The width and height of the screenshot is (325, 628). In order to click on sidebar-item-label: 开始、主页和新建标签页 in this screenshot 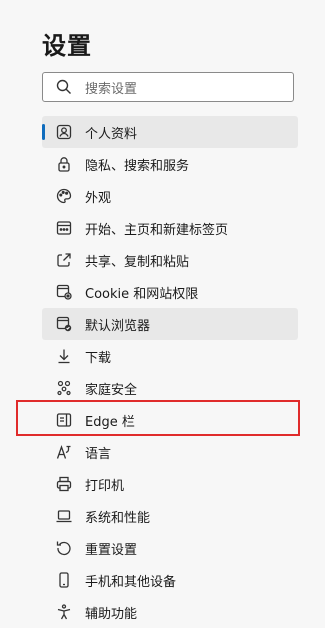, I will do `click(157, 230)`.